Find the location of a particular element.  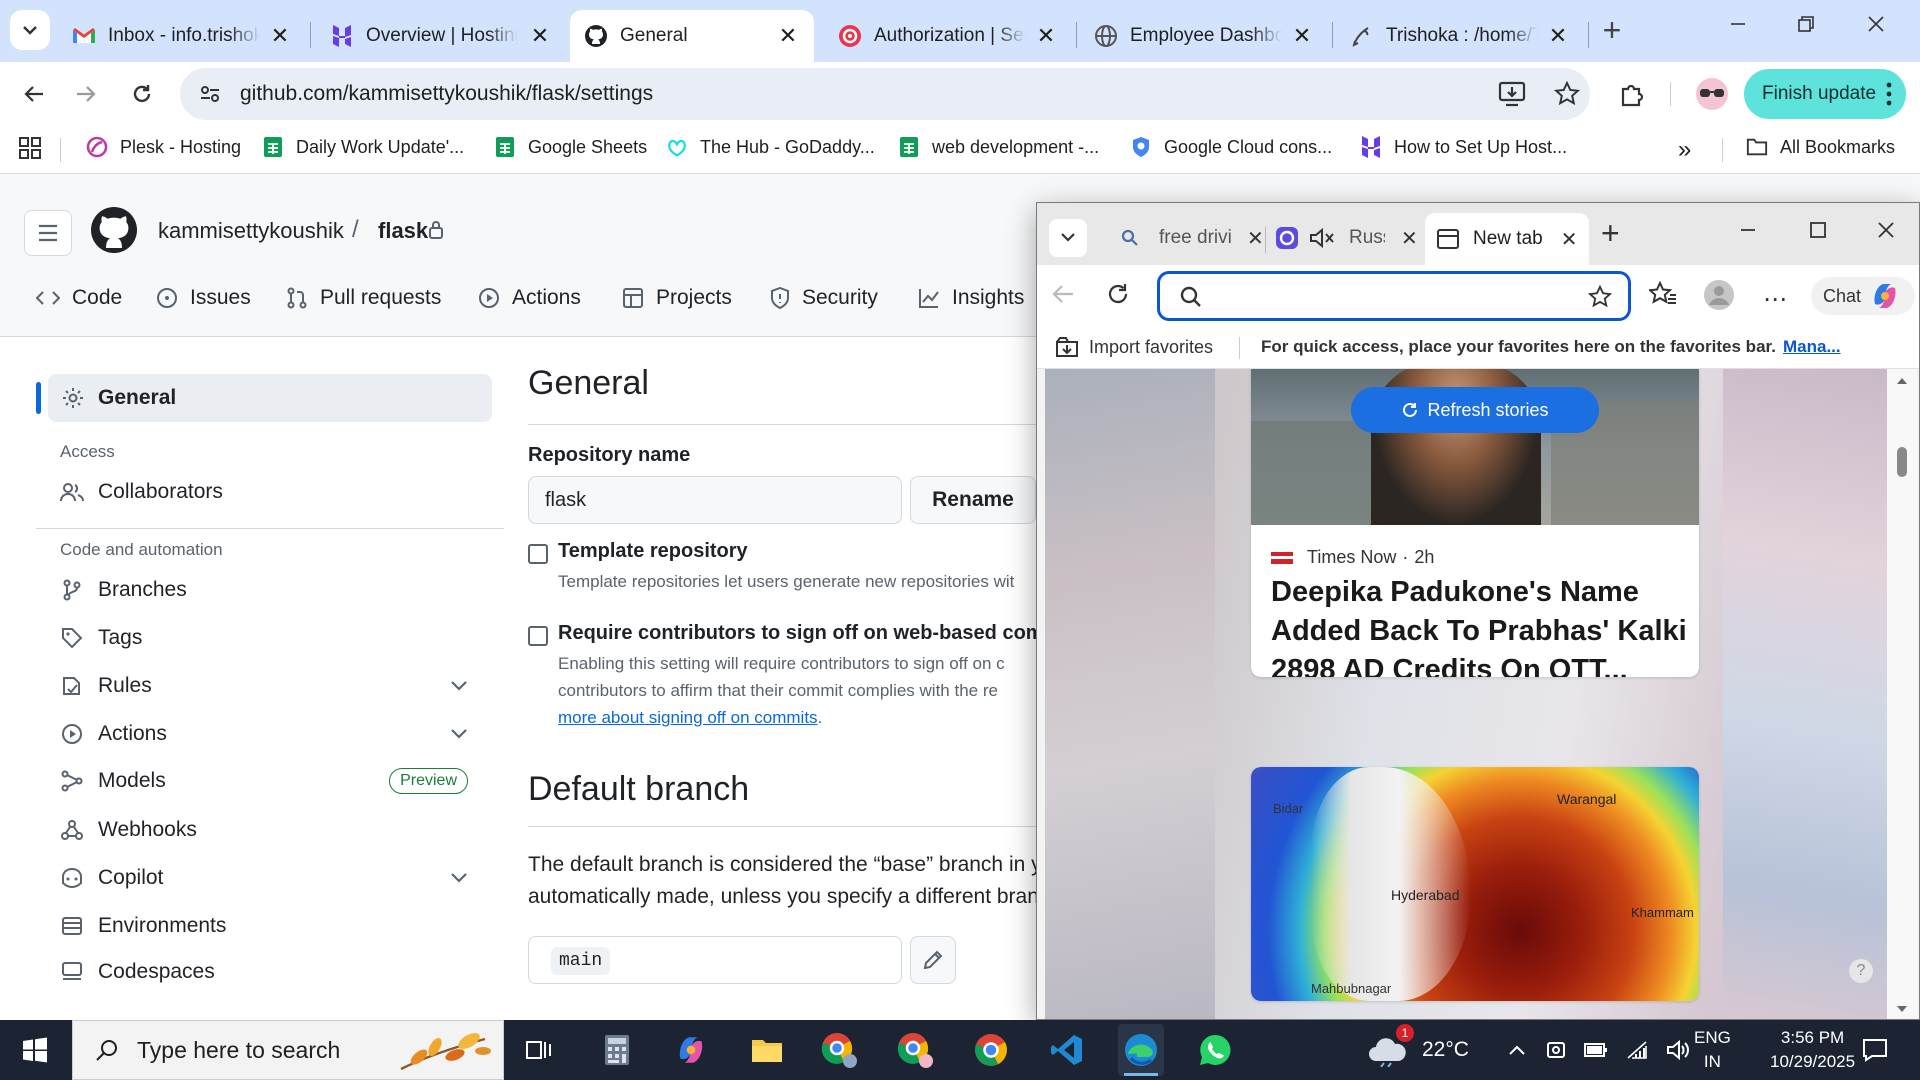

sidebar-item-webhooks: Webhooks is located at coordinates (270, 830).